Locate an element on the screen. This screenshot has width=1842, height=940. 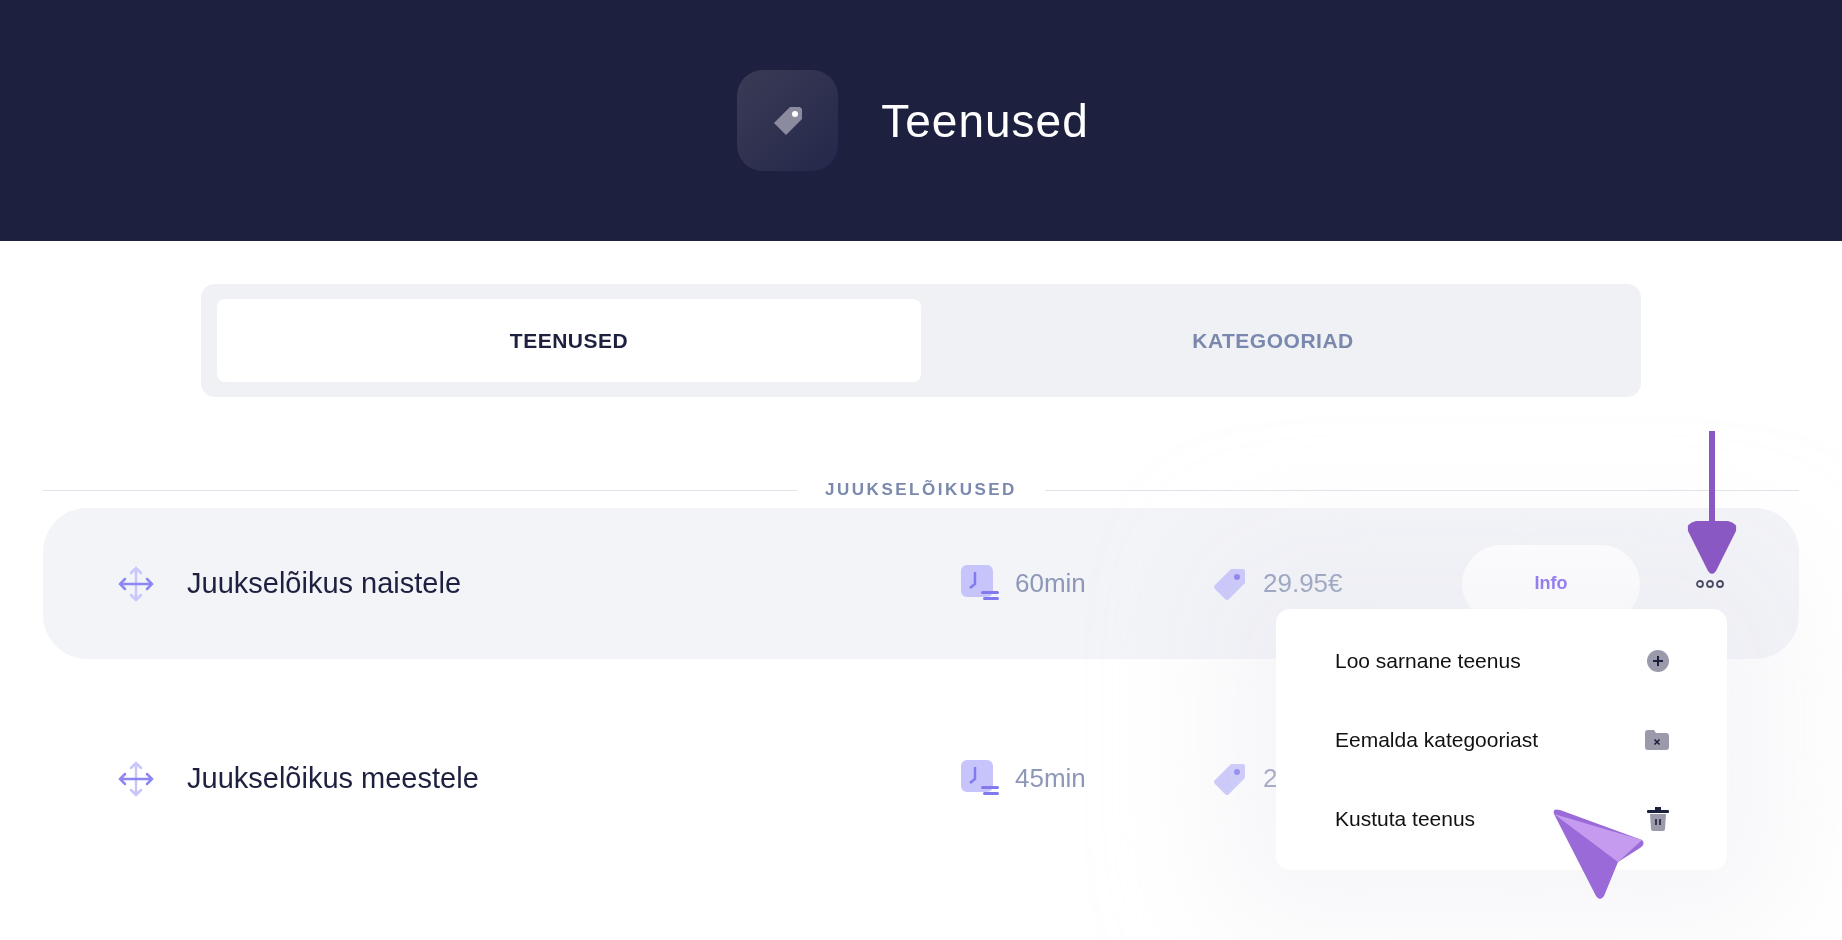
menu-item: Kustuta teenus is located at coordinates (1501, 818).